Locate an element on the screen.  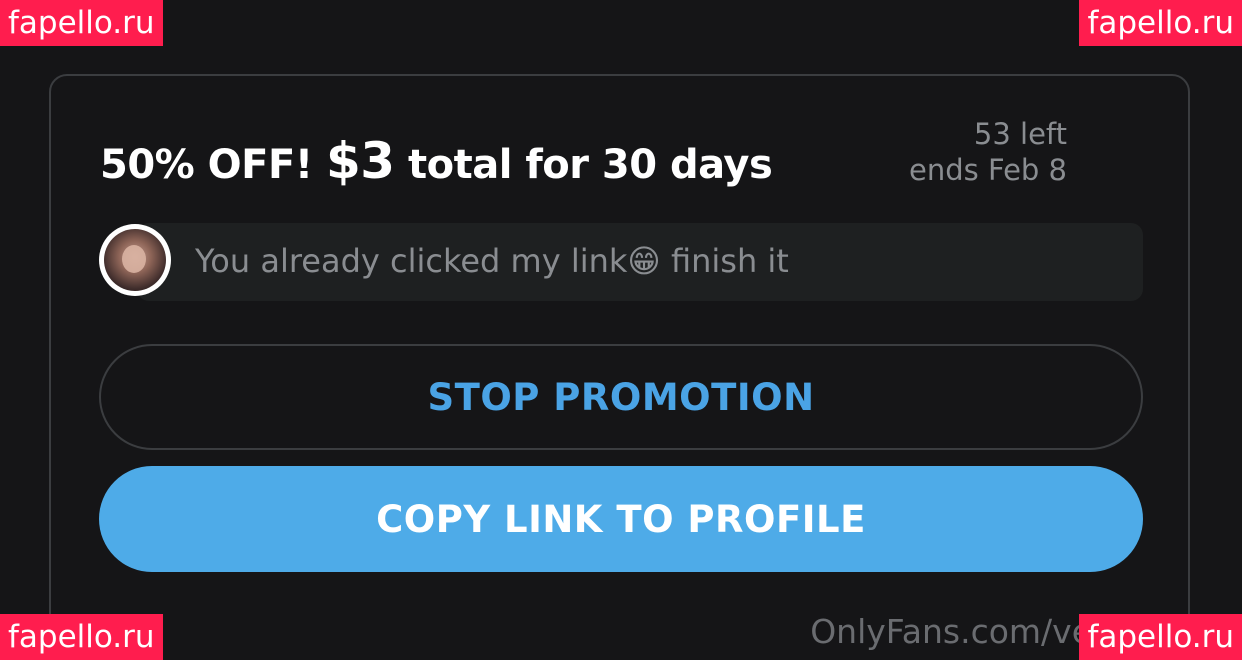
avatar-image is located at coordinates (135, 260).